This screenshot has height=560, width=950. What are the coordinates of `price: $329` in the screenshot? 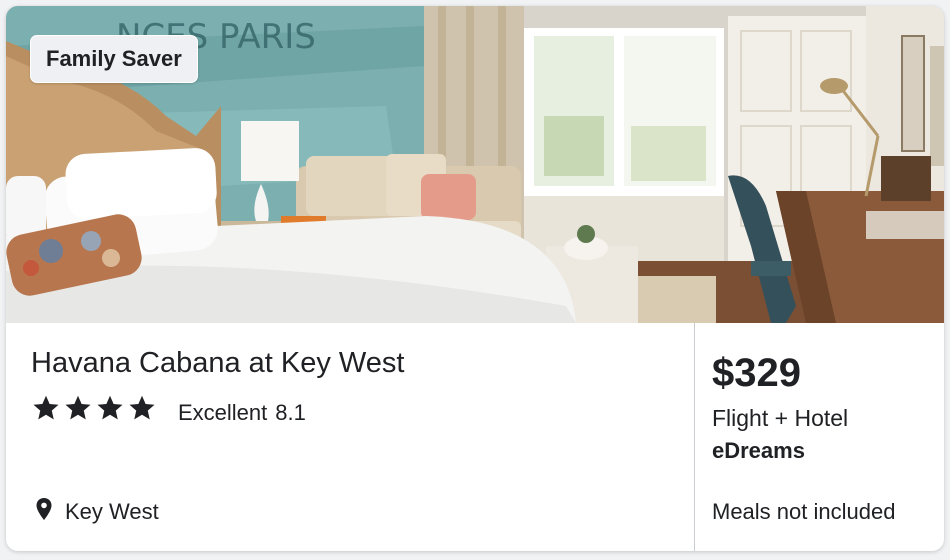 It's located at (756, 373).